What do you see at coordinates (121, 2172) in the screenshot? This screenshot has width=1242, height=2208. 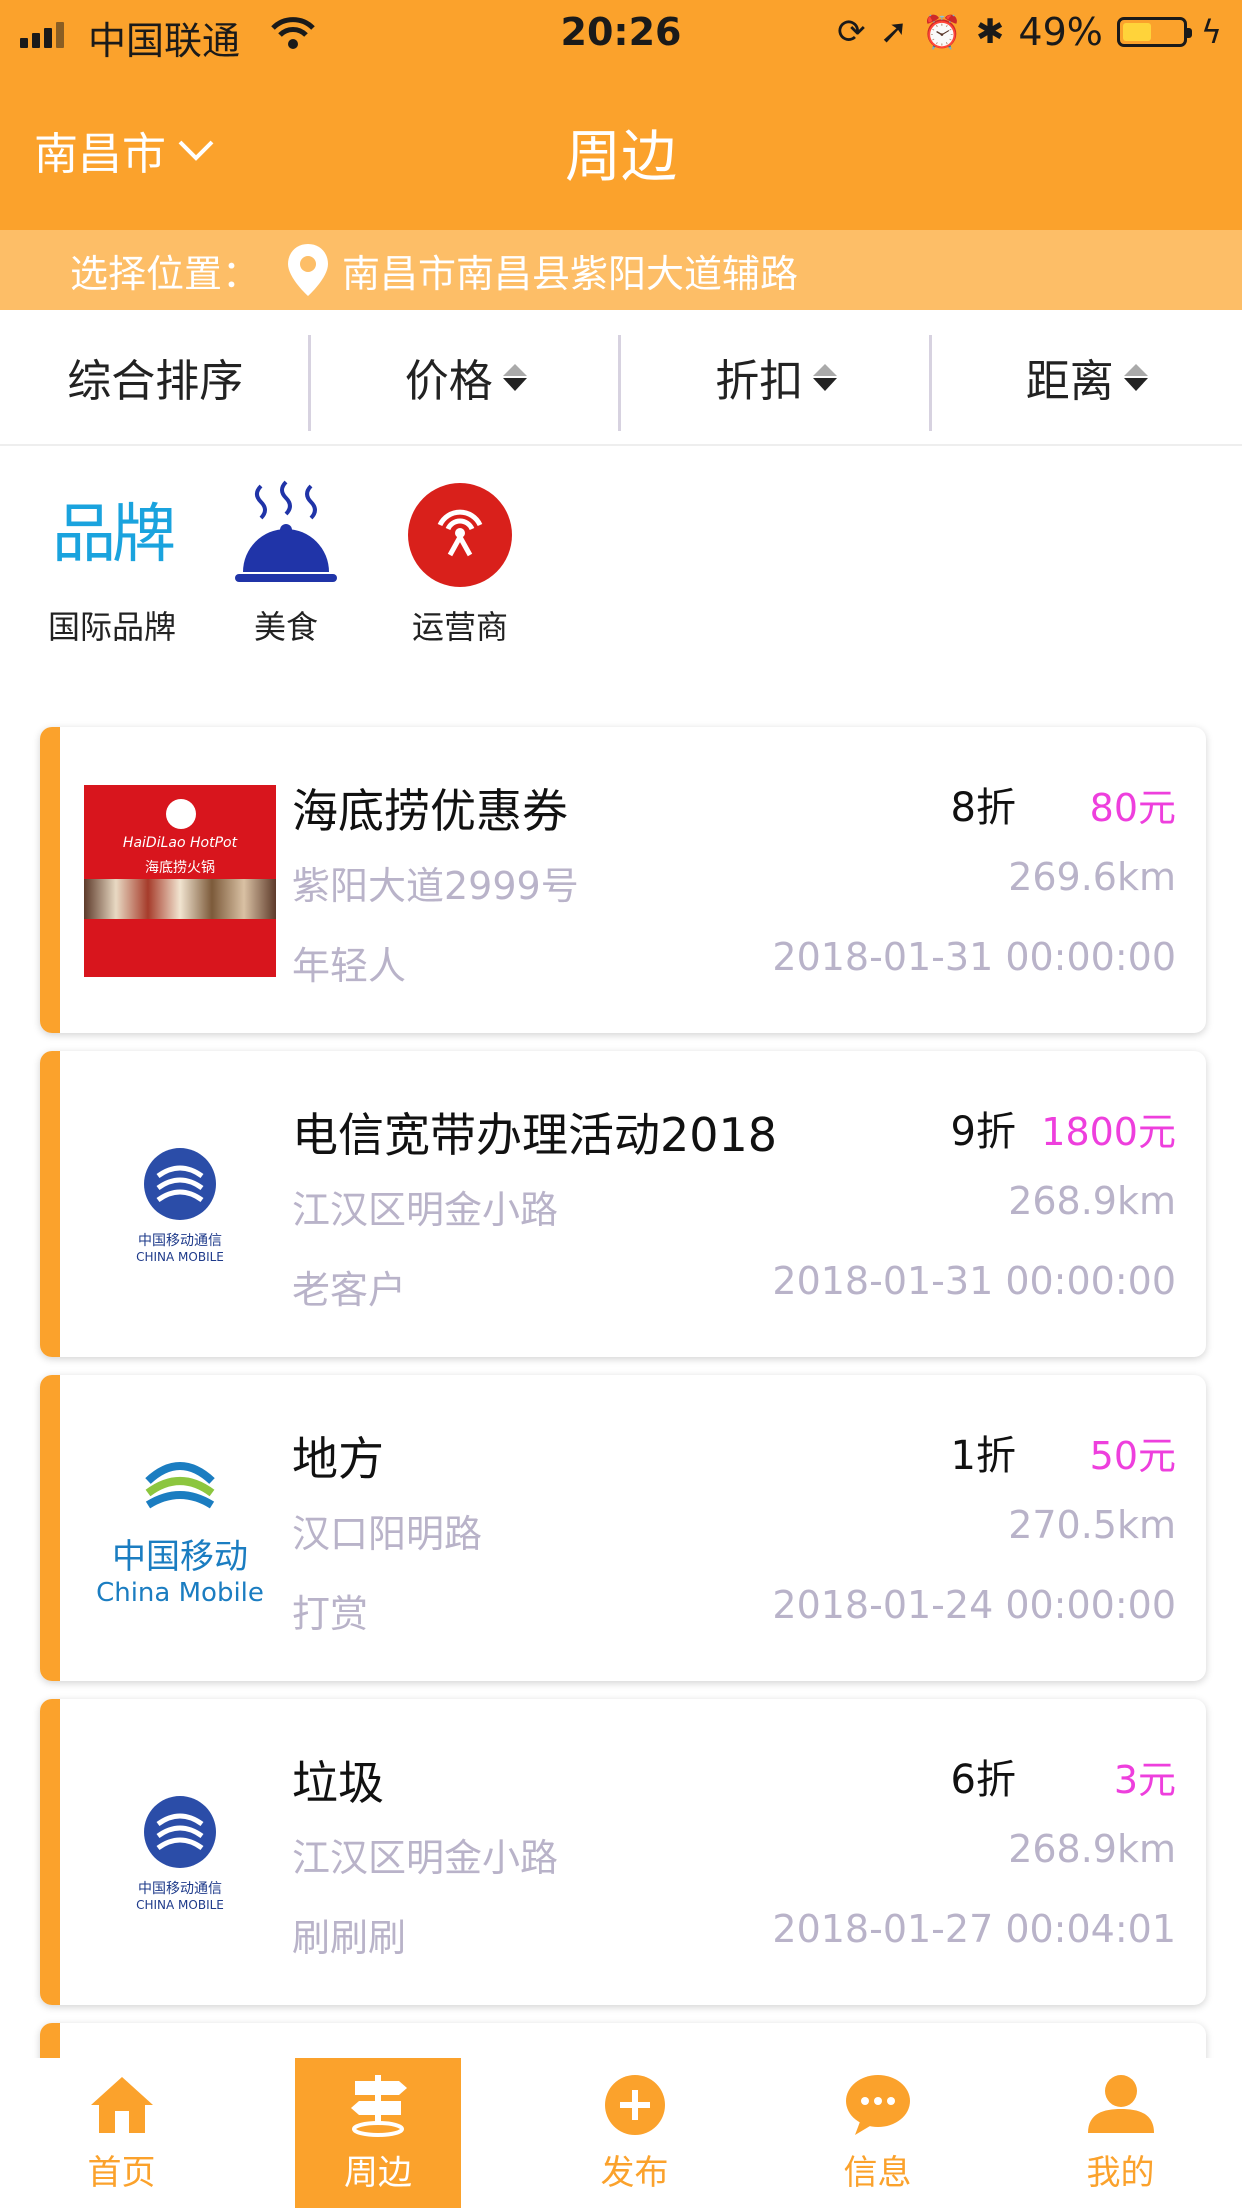 I see `tab-label: 首页` at bounding box center [121, 2172].